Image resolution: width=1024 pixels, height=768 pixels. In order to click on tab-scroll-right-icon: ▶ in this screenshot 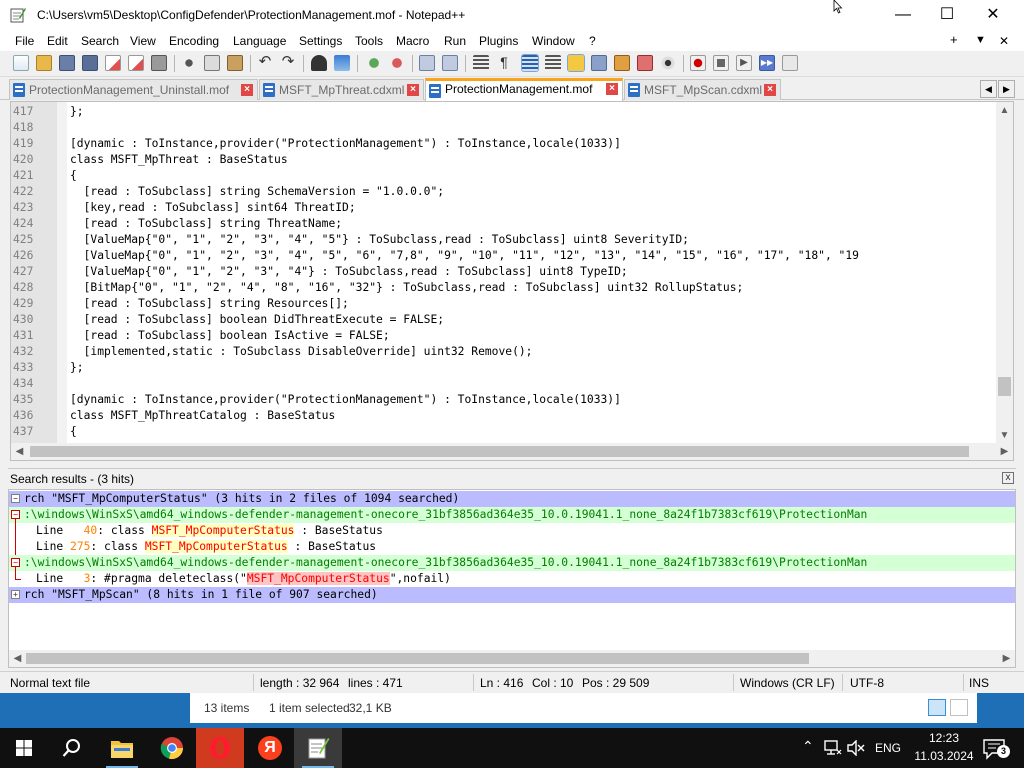, I will do `click(1006, 89)`.